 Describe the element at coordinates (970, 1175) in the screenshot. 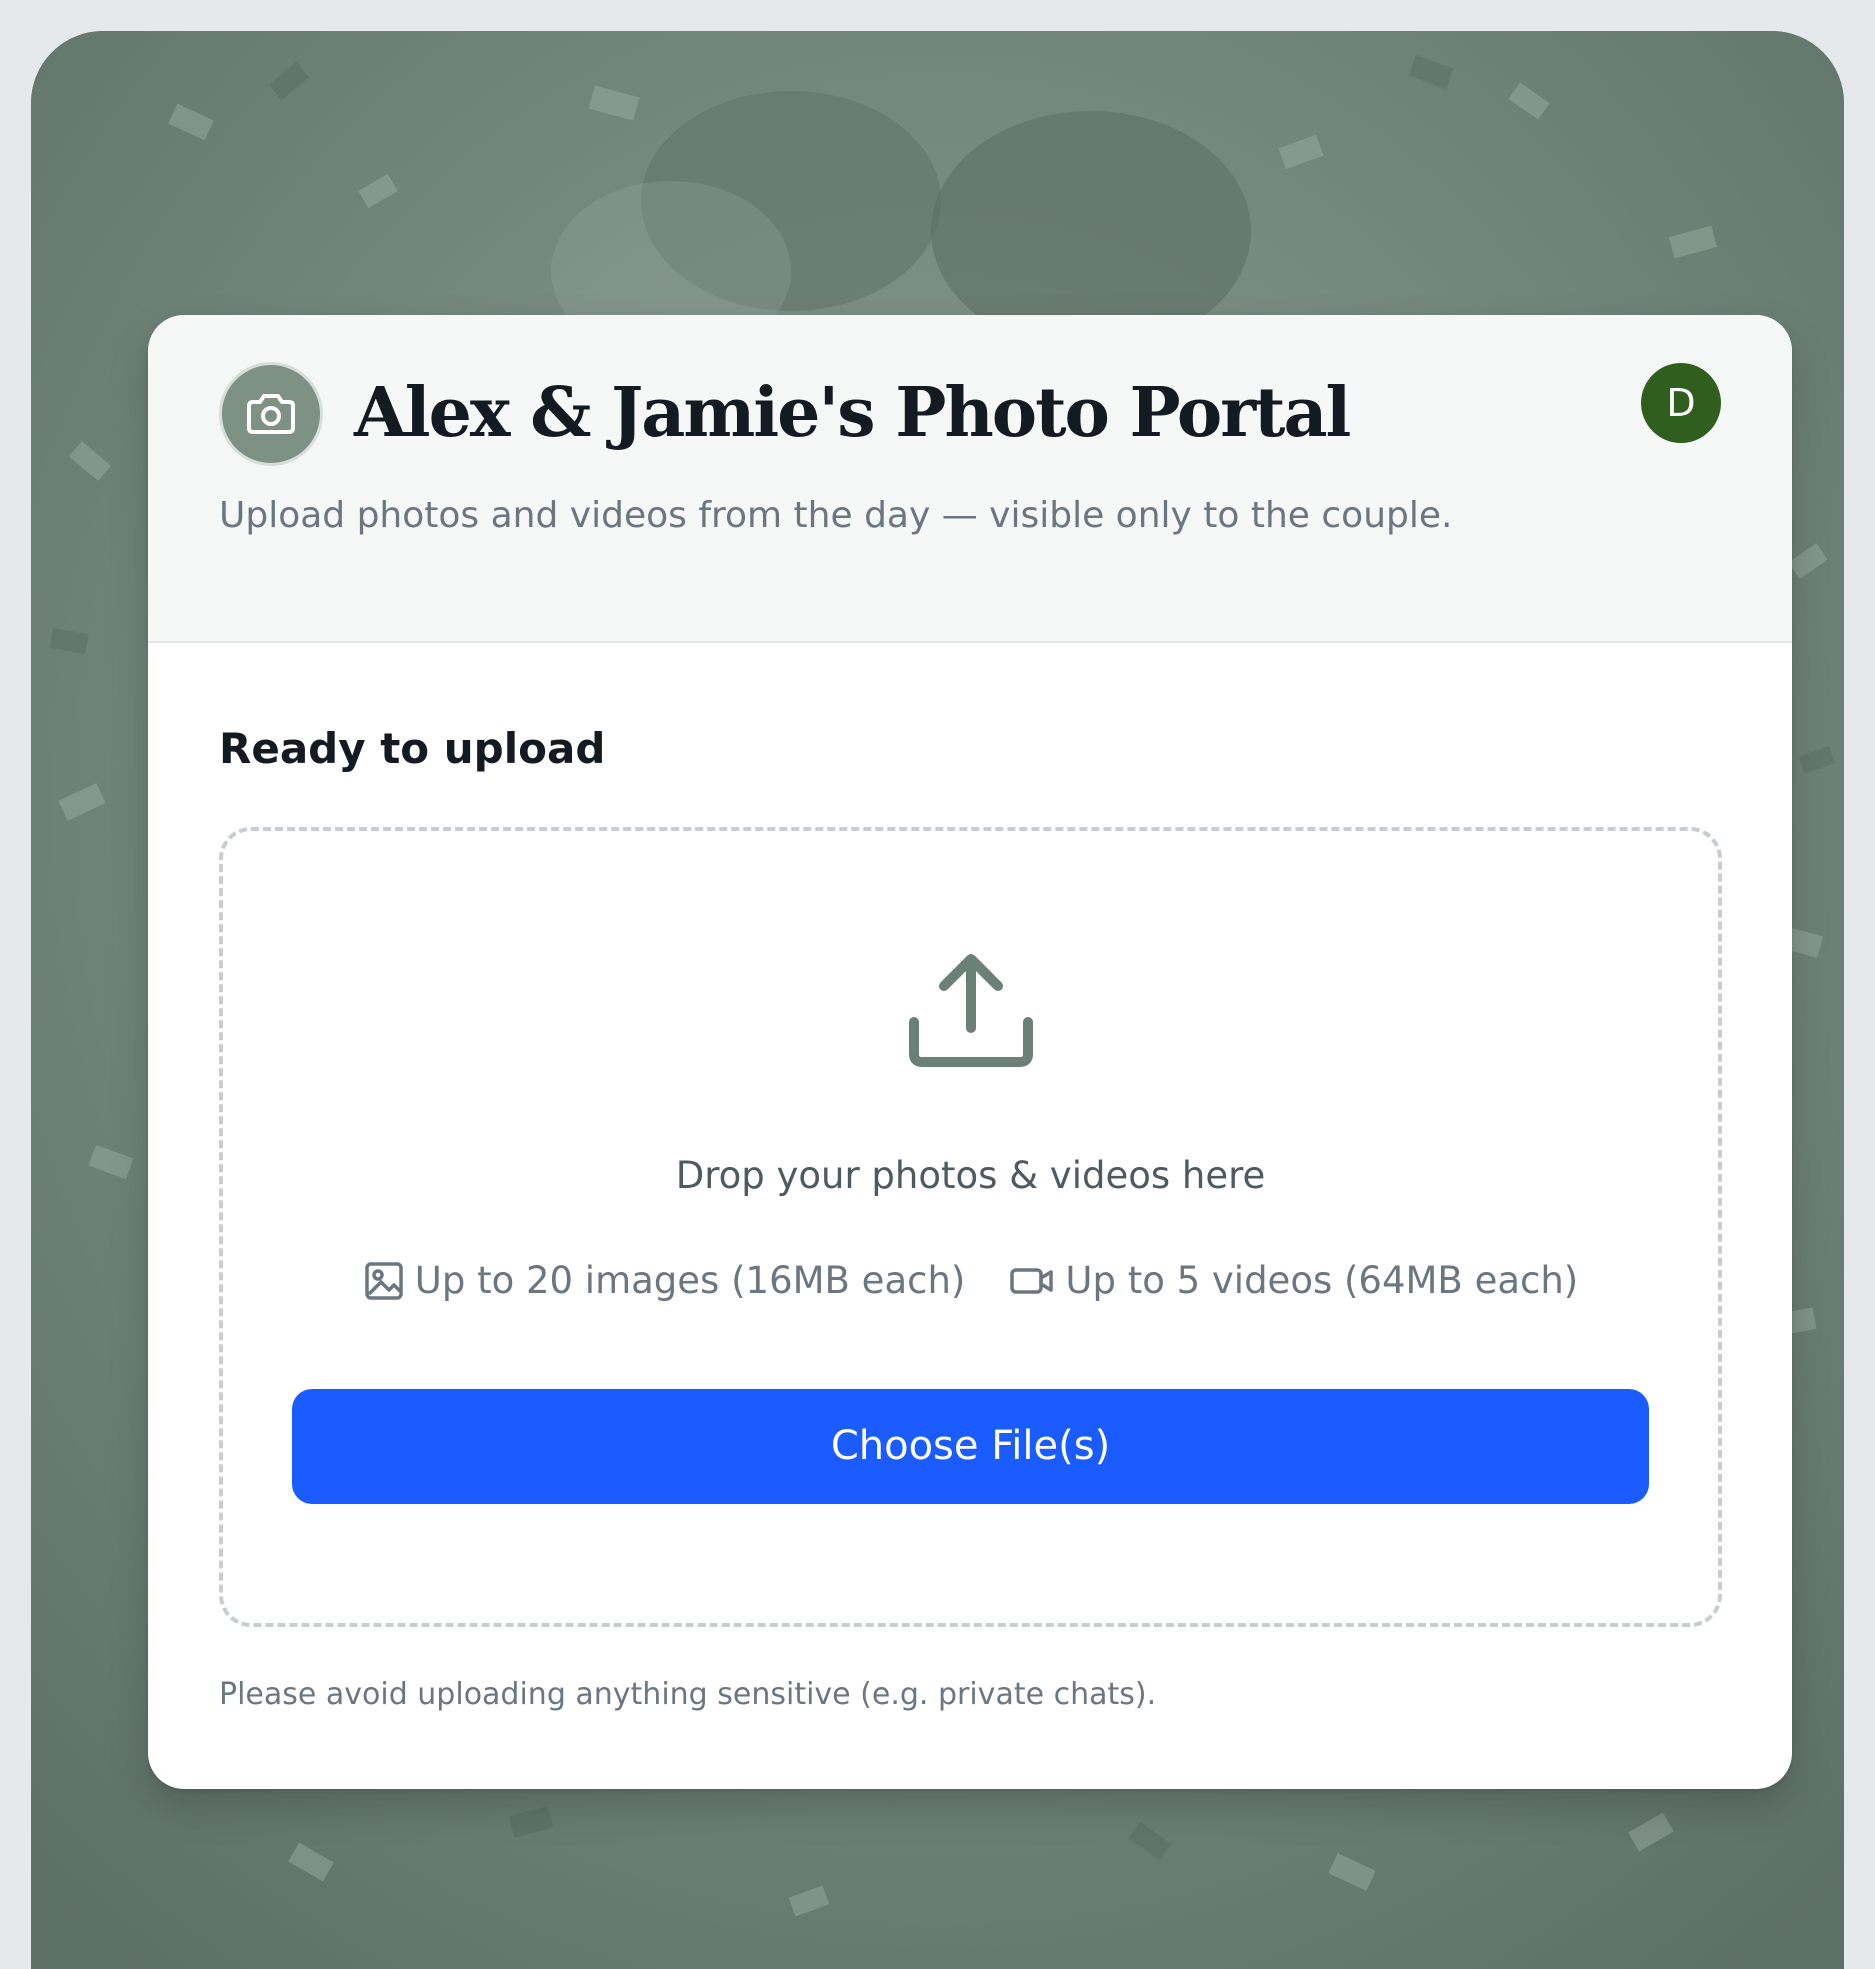

I see `drop-instructions: Drop your photos & videos here` at that location.